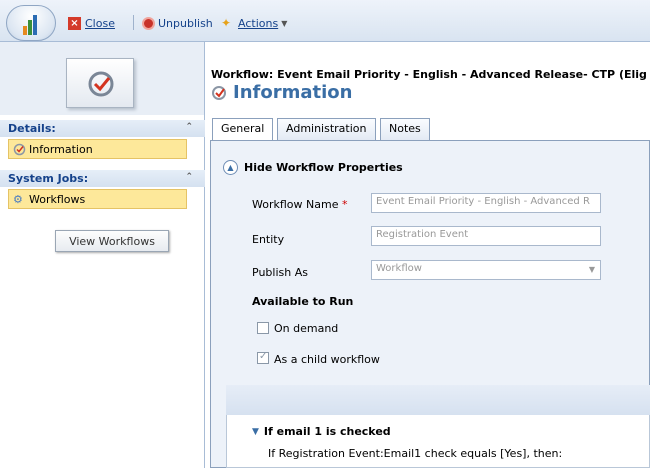 The image size is (650, 468). Describe the element at coordinates (303, 301) in the screenshot. I see `available-to-run-heading: Available to Run` at that location.